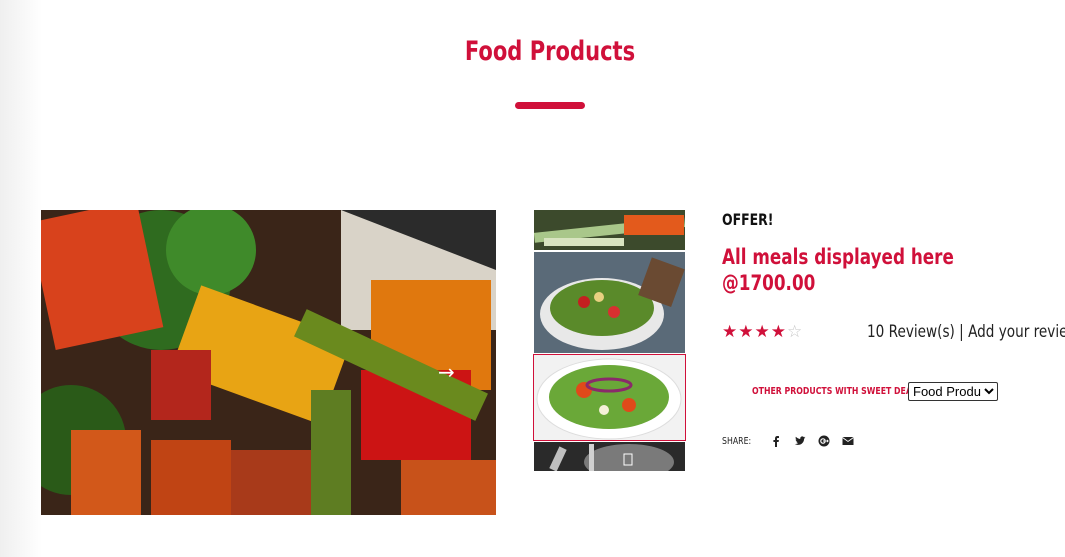  What do you see at coordinates (609, 230) in the screenshot?
I see `thumbnail-vegetables` at bounding box center [609, 230].